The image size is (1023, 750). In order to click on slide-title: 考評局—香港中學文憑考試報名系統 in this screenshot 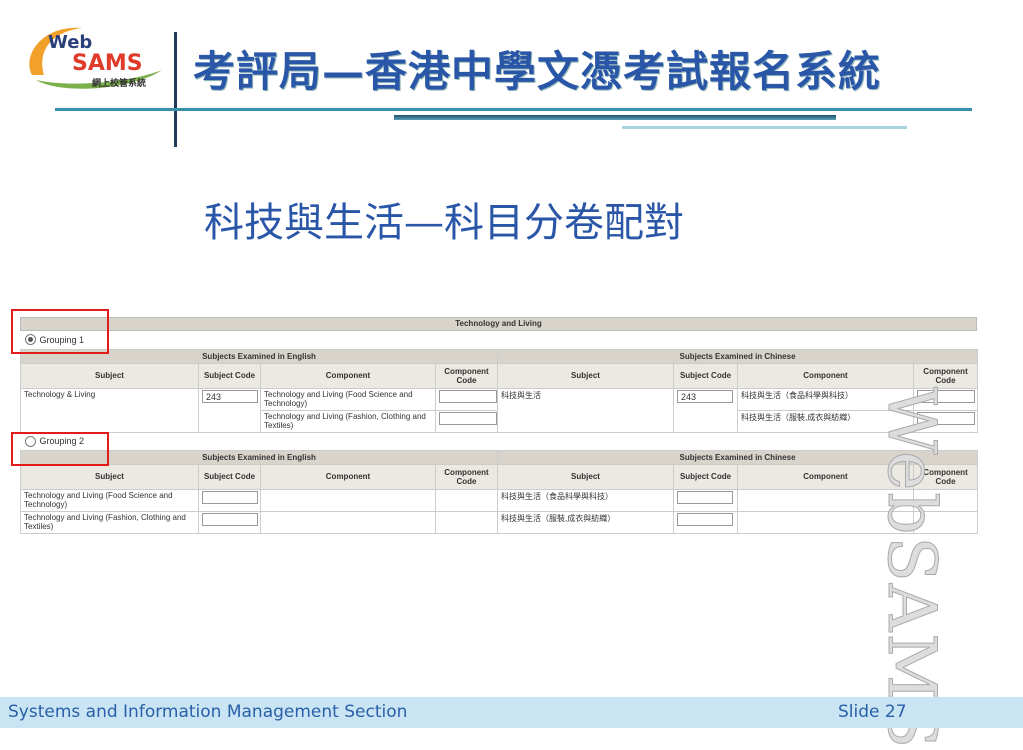, I will do `click(537, 71)`.